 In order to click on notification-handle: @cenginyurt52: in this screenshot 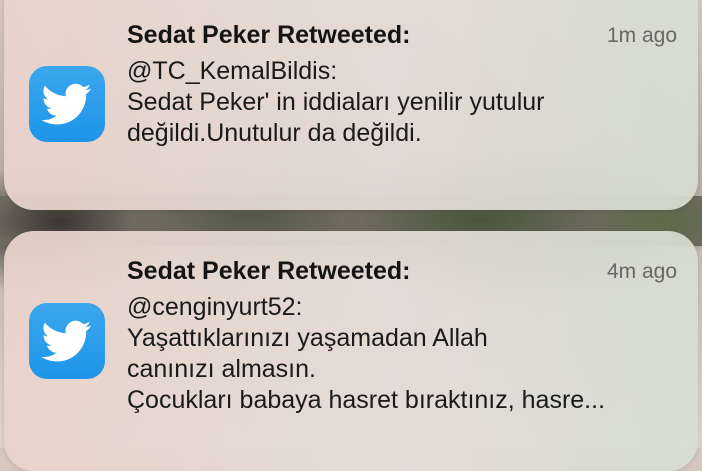, I will do `click(215, 307)`.